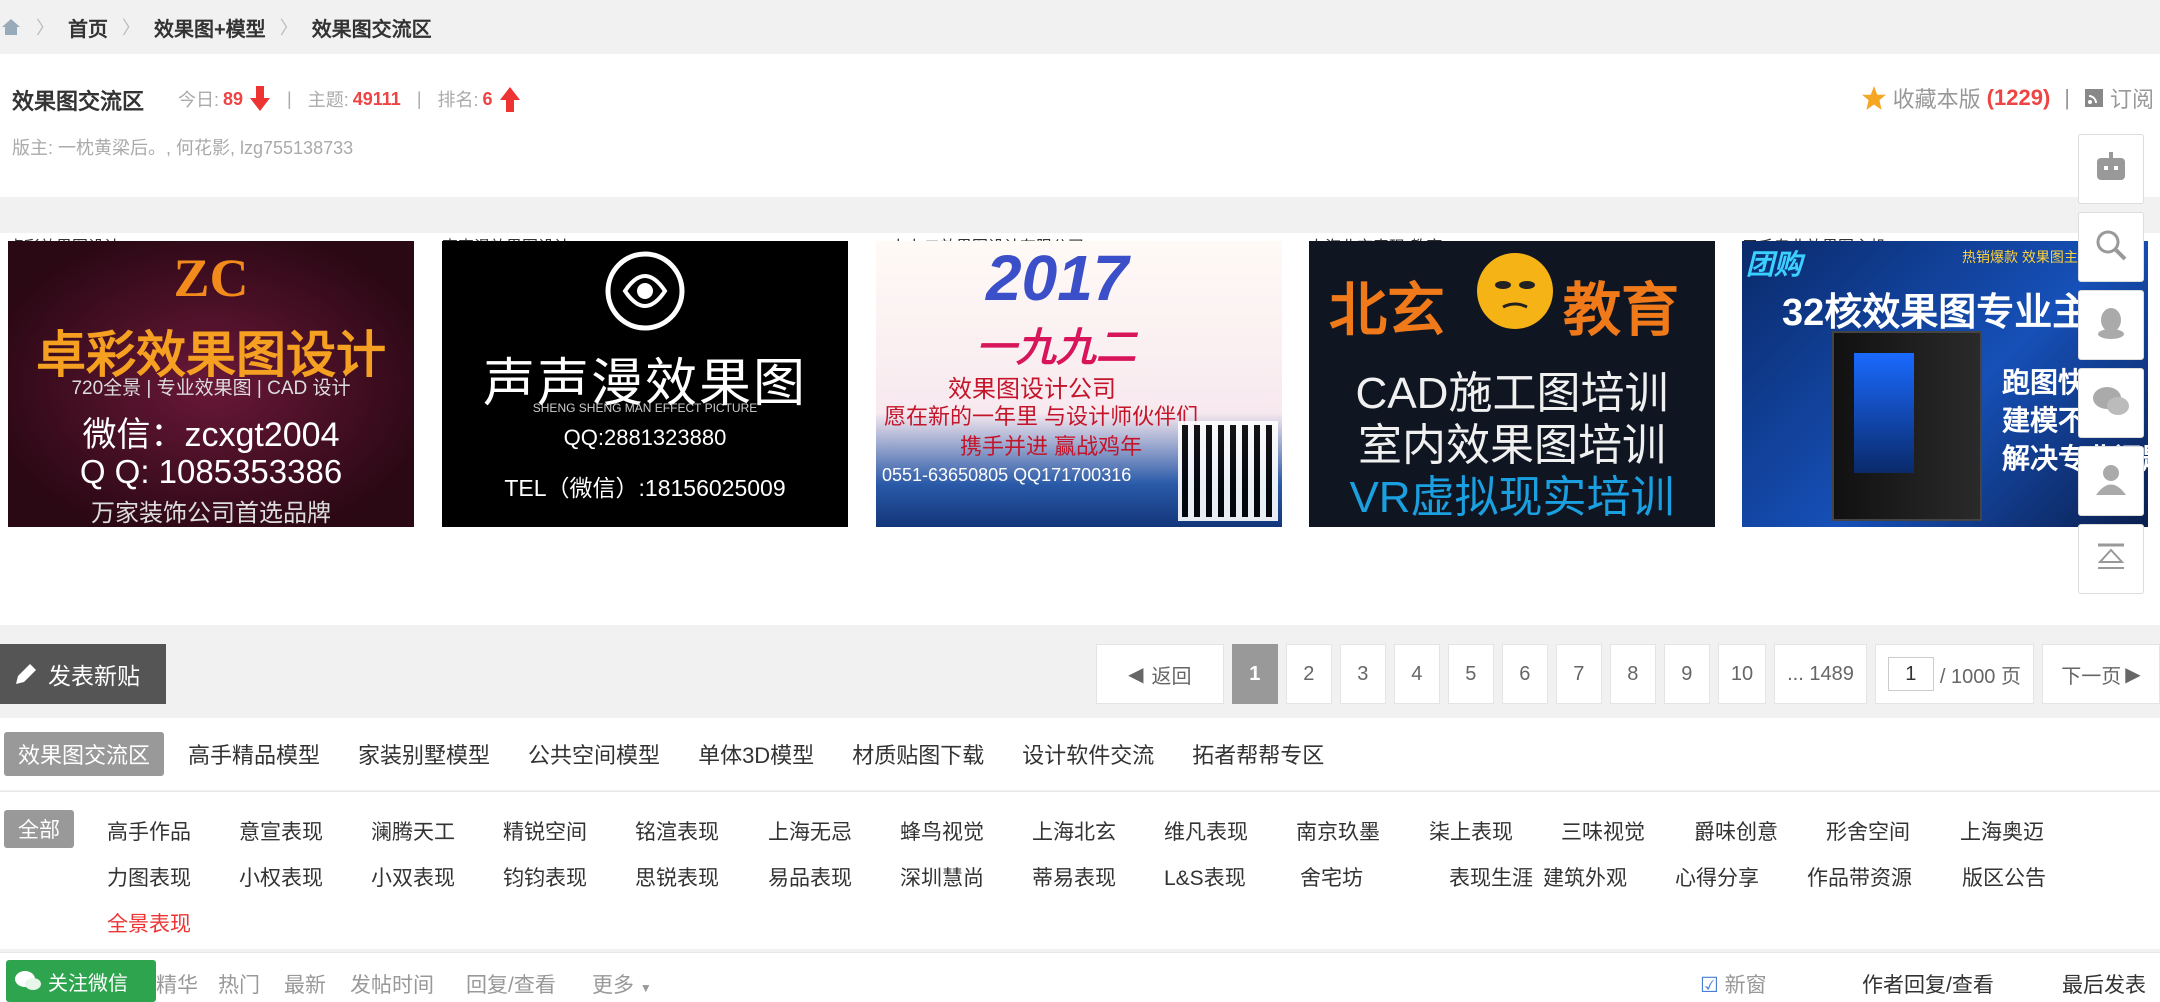  Describe the element at coordinates (1338, 831) in the screenshot. I see `subcategory-link: 南京玖墨` at that location.